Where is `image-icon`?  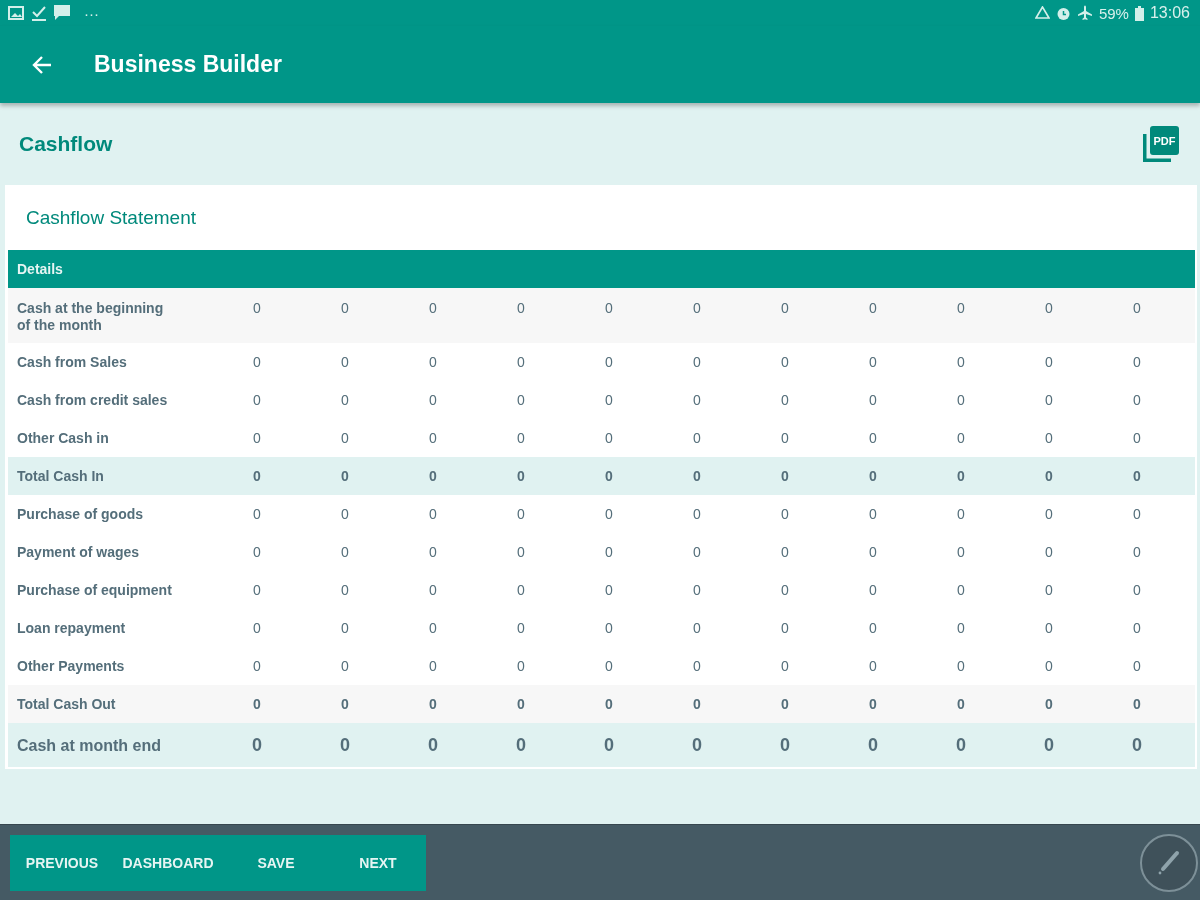
image-icon is located at coordinates (16, 13).